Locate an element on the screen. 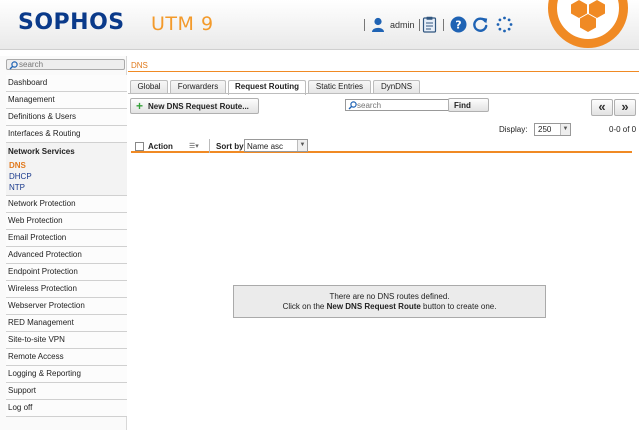  display-count-value: 250 is located at coordinates (545, 129).